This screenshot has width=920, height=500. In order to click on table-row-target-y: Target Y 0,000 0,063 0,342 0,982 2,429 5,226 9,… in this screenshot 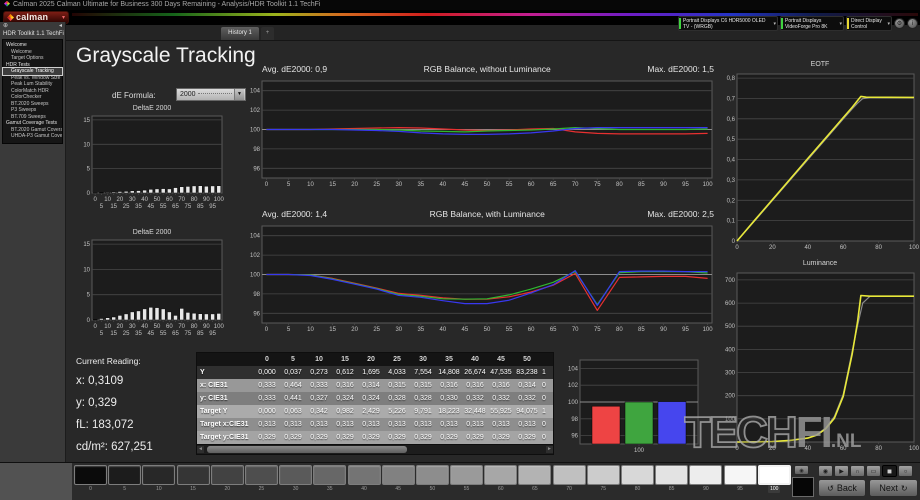, I will do `click(375, 411)`.